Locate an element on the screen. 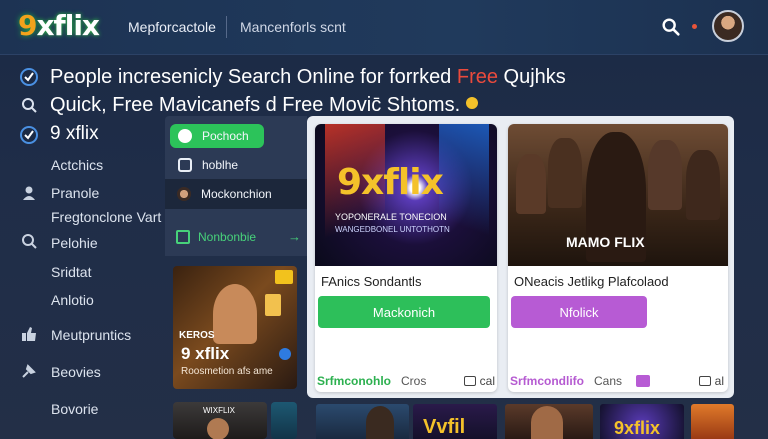 This screenshot has width=768, height=439. sidebar-item: Meutpruntics is located at coordinates (91, 335).